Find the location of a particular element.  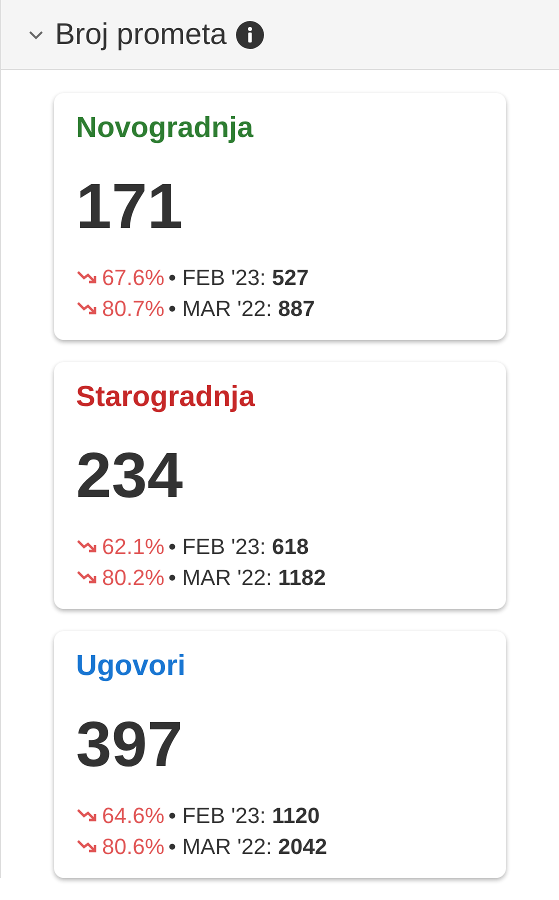

comparison-text: • MAR '22: 1182 is located at coordinates (247, 578).